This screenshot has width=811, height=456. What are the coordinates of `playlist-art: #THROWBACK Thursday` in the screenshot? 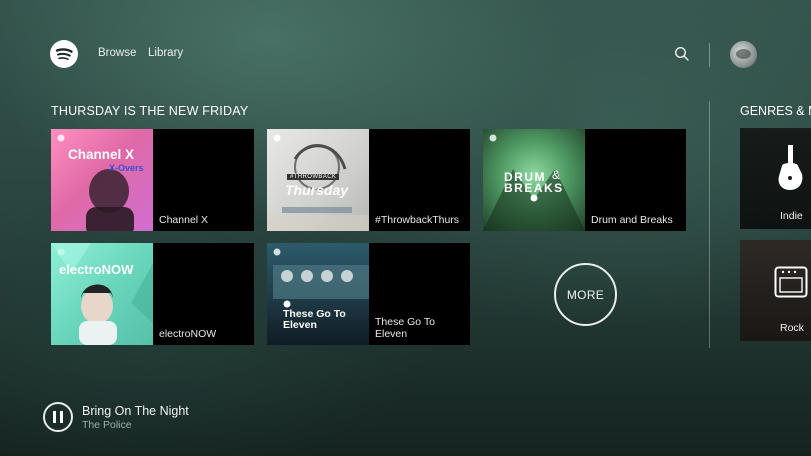 It's located at (318, 180).